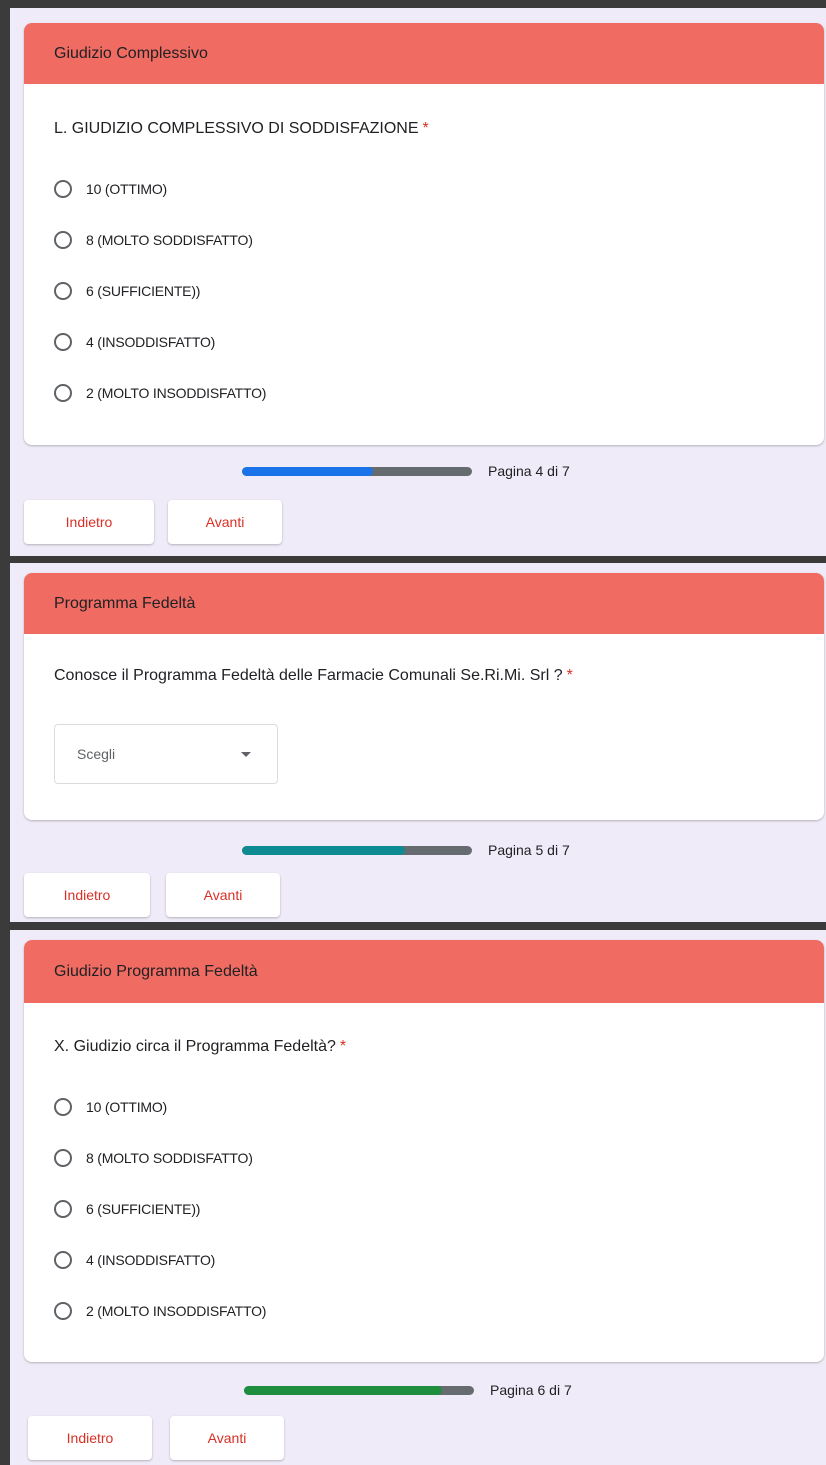 The width and height of the screenshot is (826, 1465). Describe the element at coordinates (424, 971) in the screenshot. I see `section-header: Giudizio Programma Fedeltà` at that location.